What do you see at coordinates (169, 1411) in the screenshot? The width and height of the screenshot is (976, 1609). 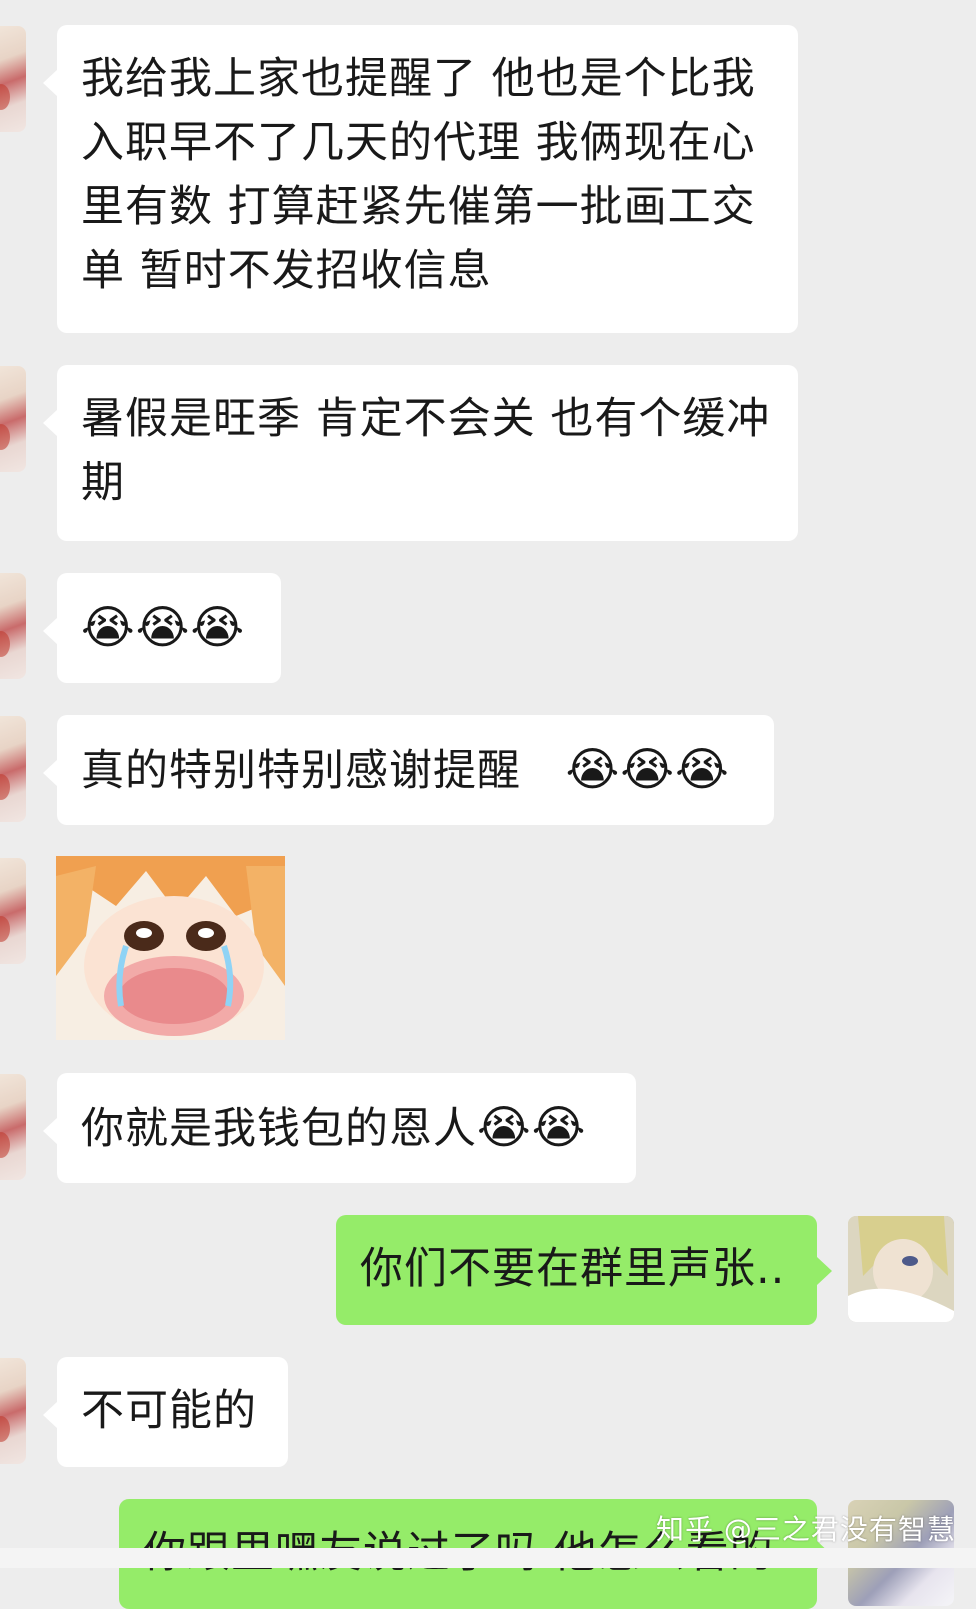 I see `message-text: 不可能的` at bounding box center [169, 1411].